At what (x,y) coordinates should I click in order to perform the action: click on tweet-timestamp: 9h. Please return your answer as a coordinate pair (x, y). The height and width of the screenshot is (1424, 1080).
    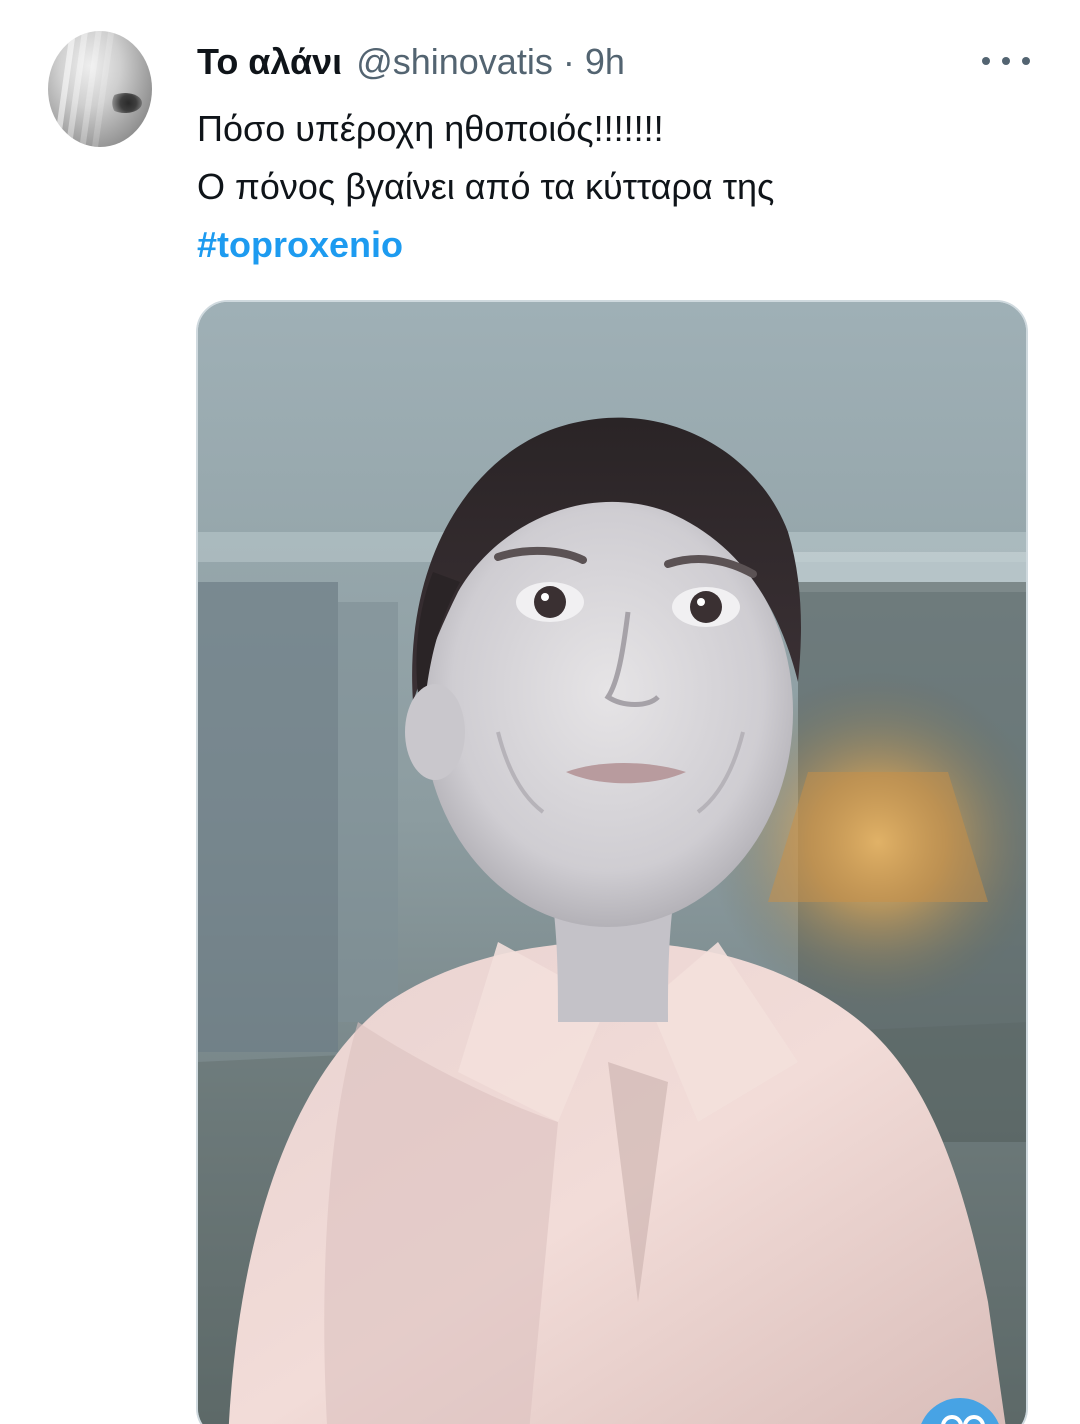
    Looking at the image, I should click on (605, 62).